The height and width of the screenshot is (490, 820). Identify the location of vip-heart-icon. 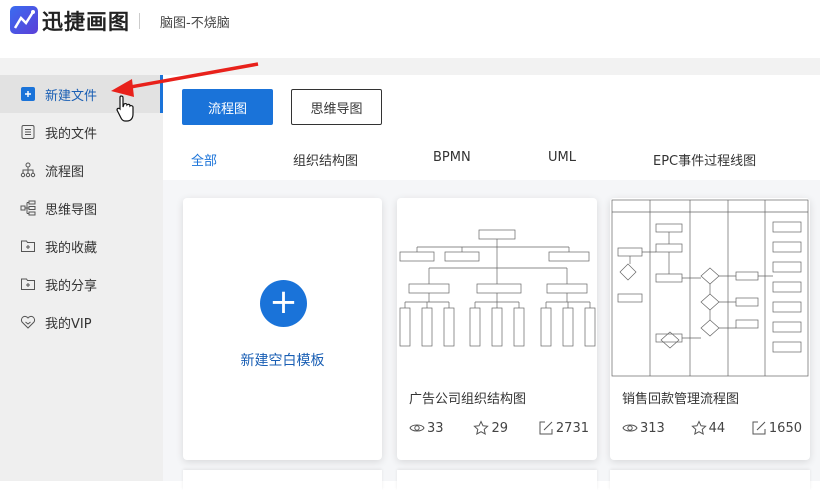
(28, 322).